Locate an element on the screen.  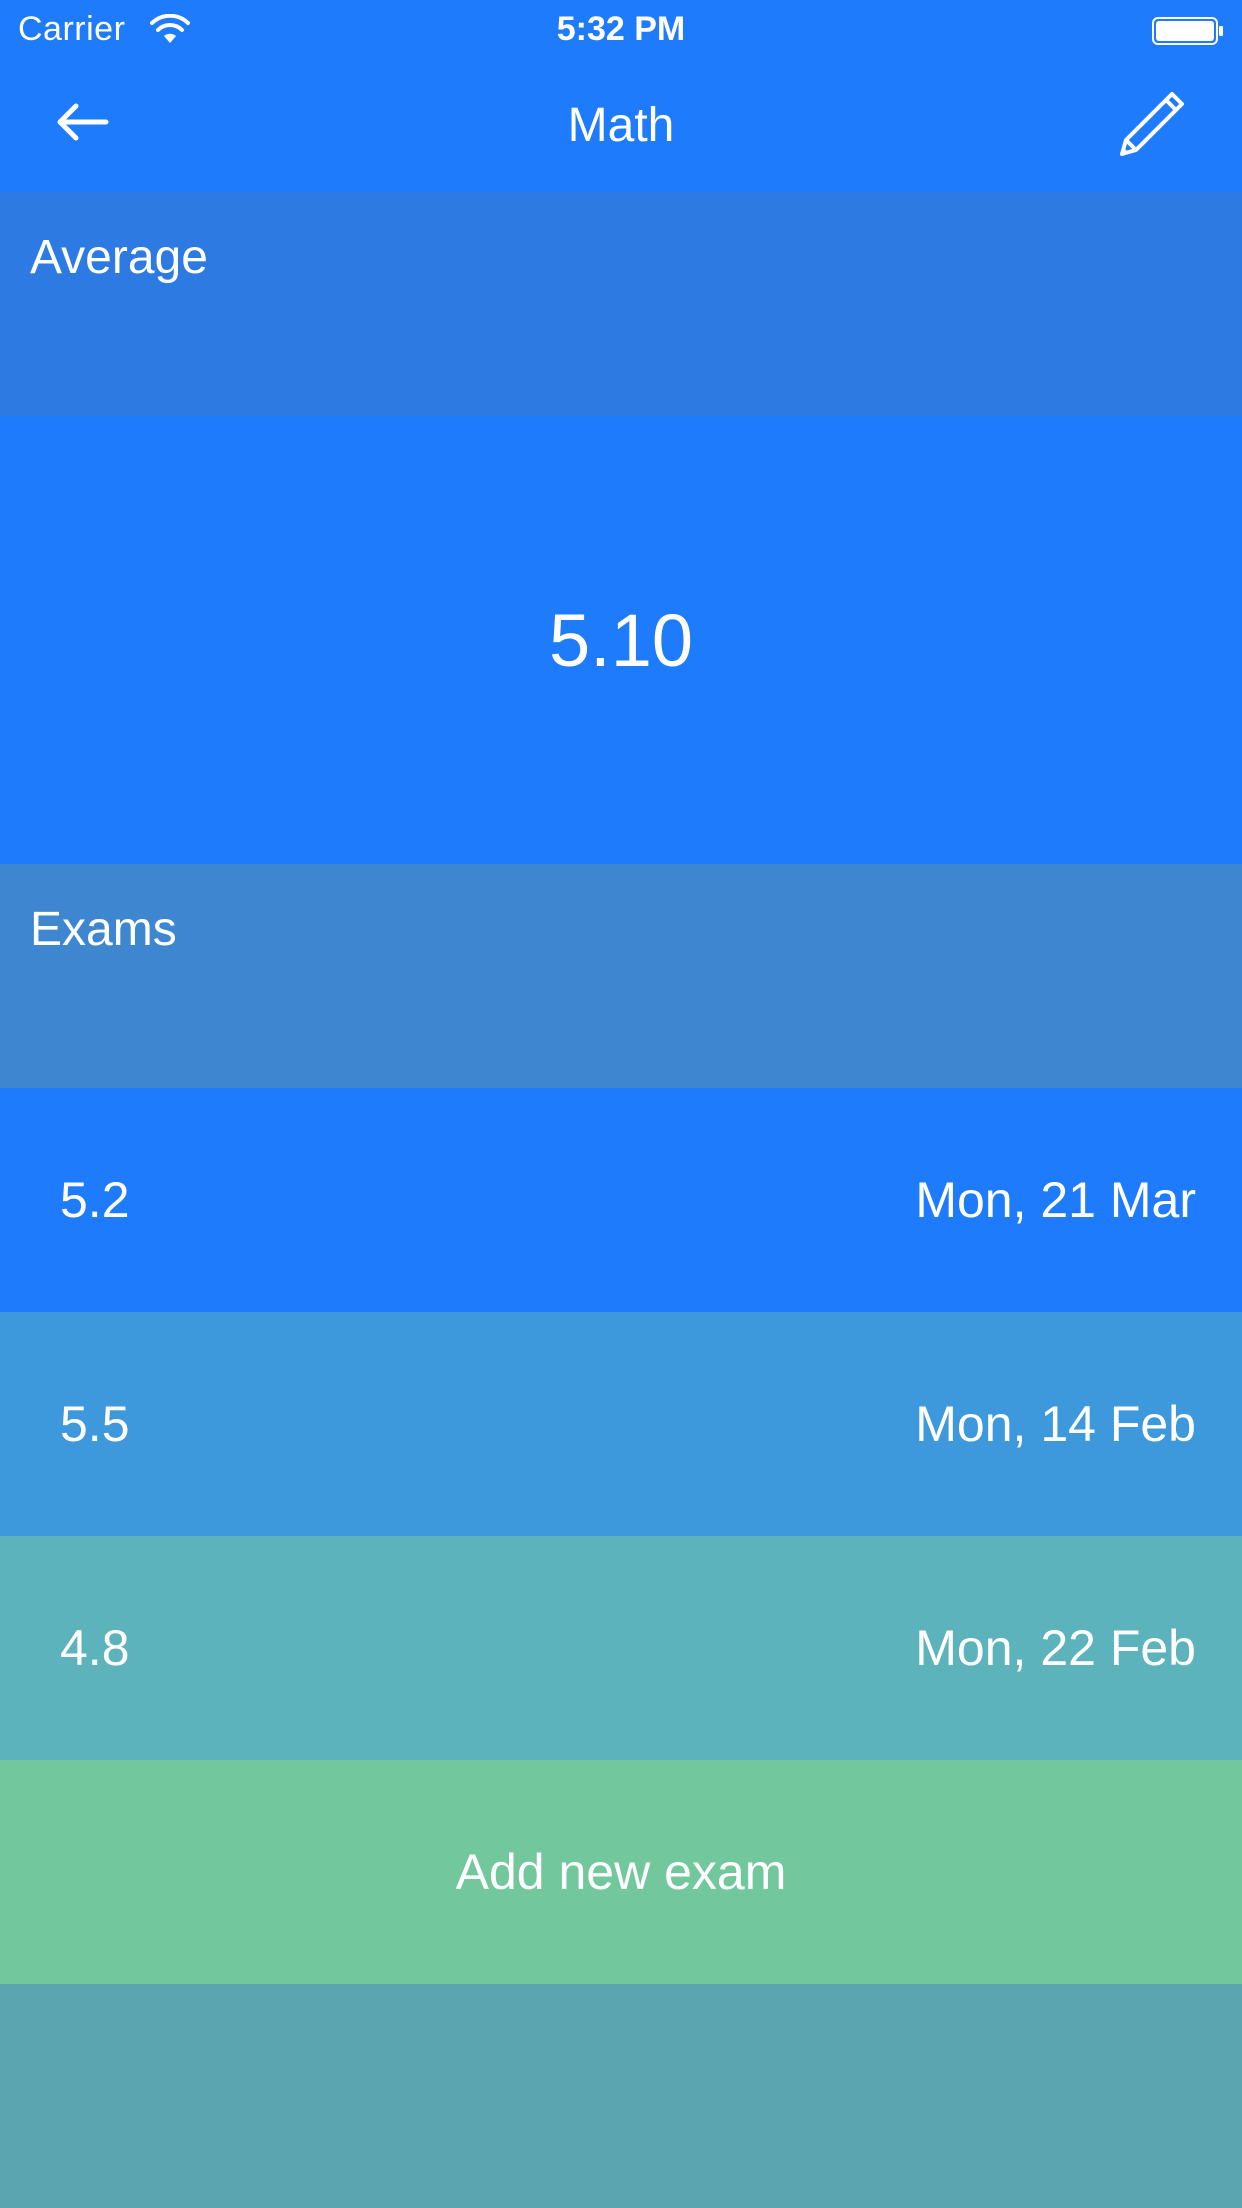
status-time: 5:32 PM is located at coordinates (621, 29).